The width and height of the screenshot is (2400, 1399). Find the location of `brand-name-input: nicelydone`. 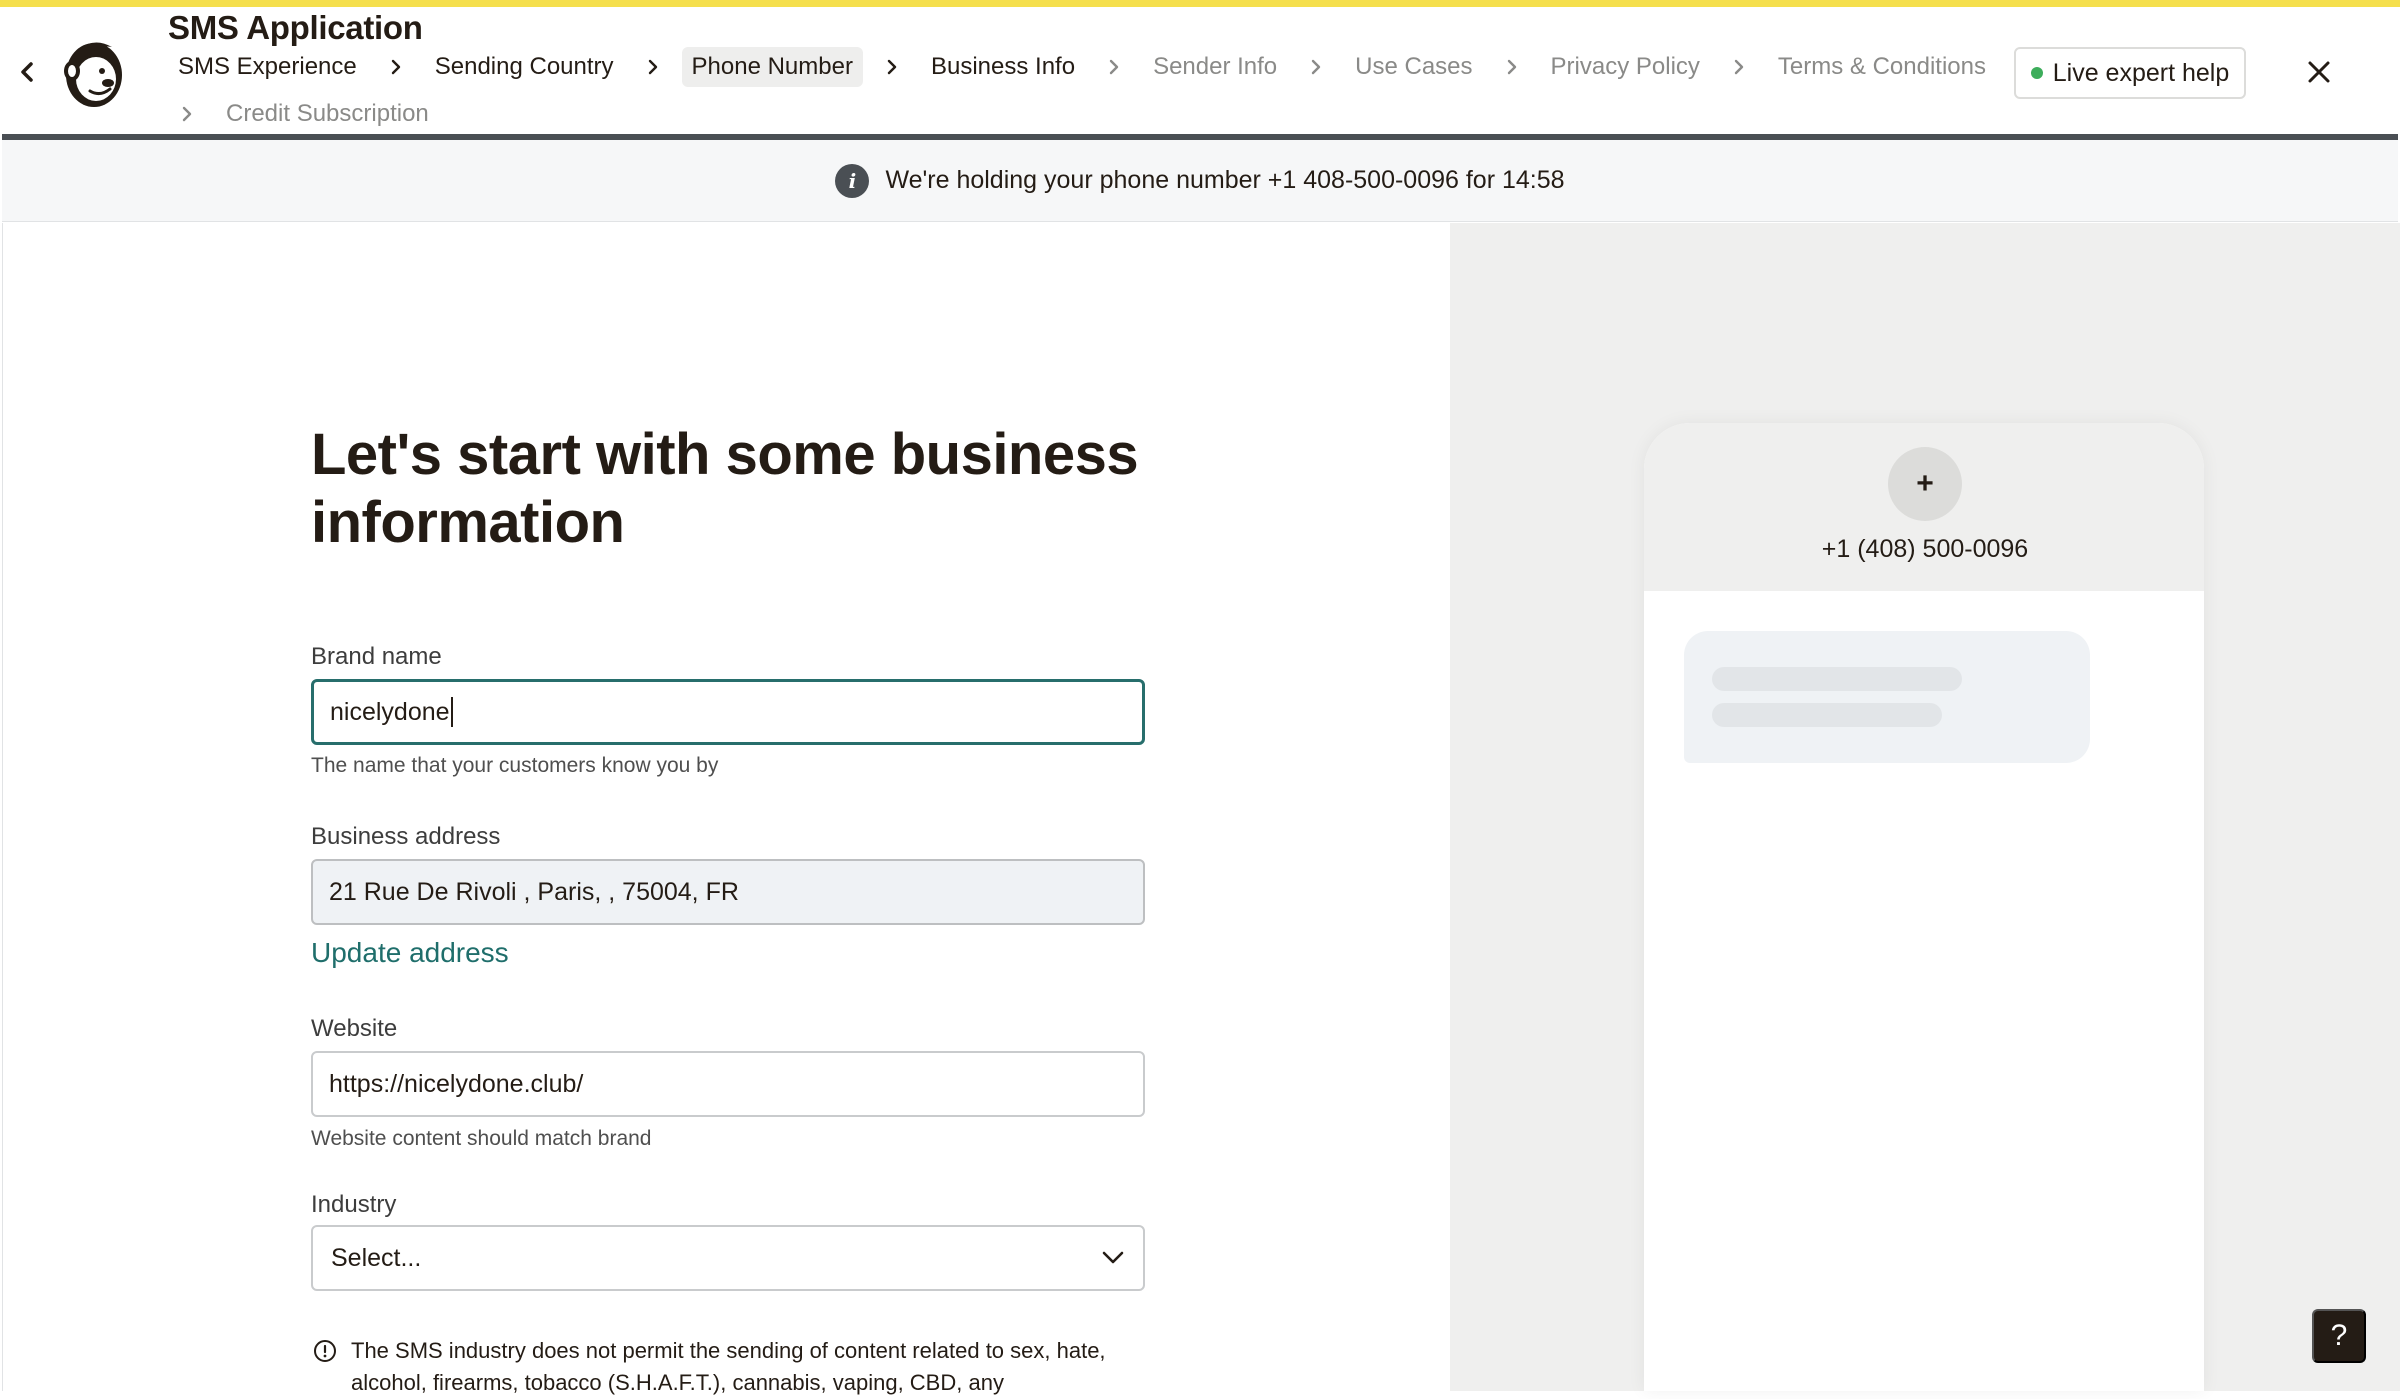

brand-name-input: nicelydone is located at coordinates (728, 712).